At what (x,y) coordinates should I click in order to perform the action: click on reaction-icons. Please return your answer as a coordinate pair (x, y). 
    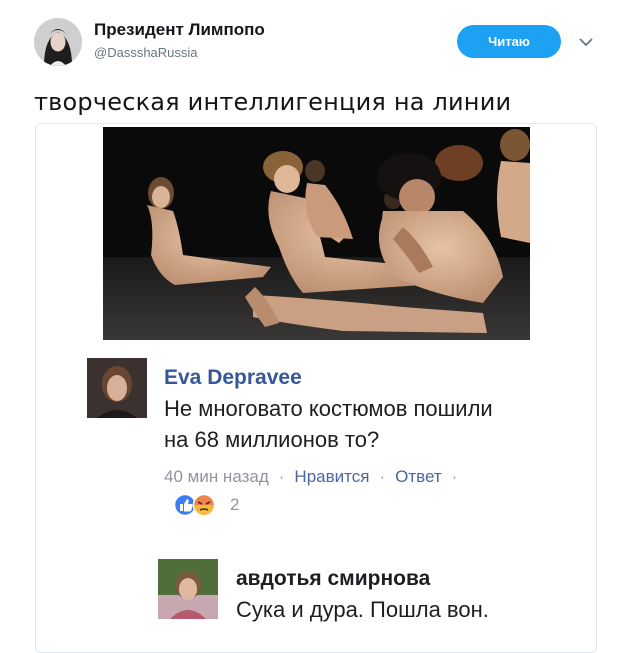
    Looking at the image, I should click on (194, 505).